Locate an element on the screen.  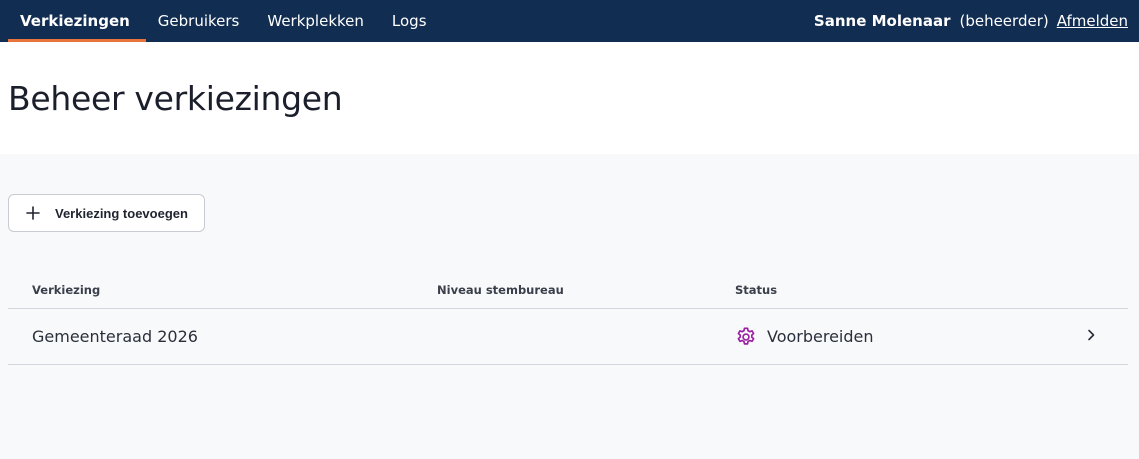
column-header-election: Verkiezing is located at coordinates (222, 290).